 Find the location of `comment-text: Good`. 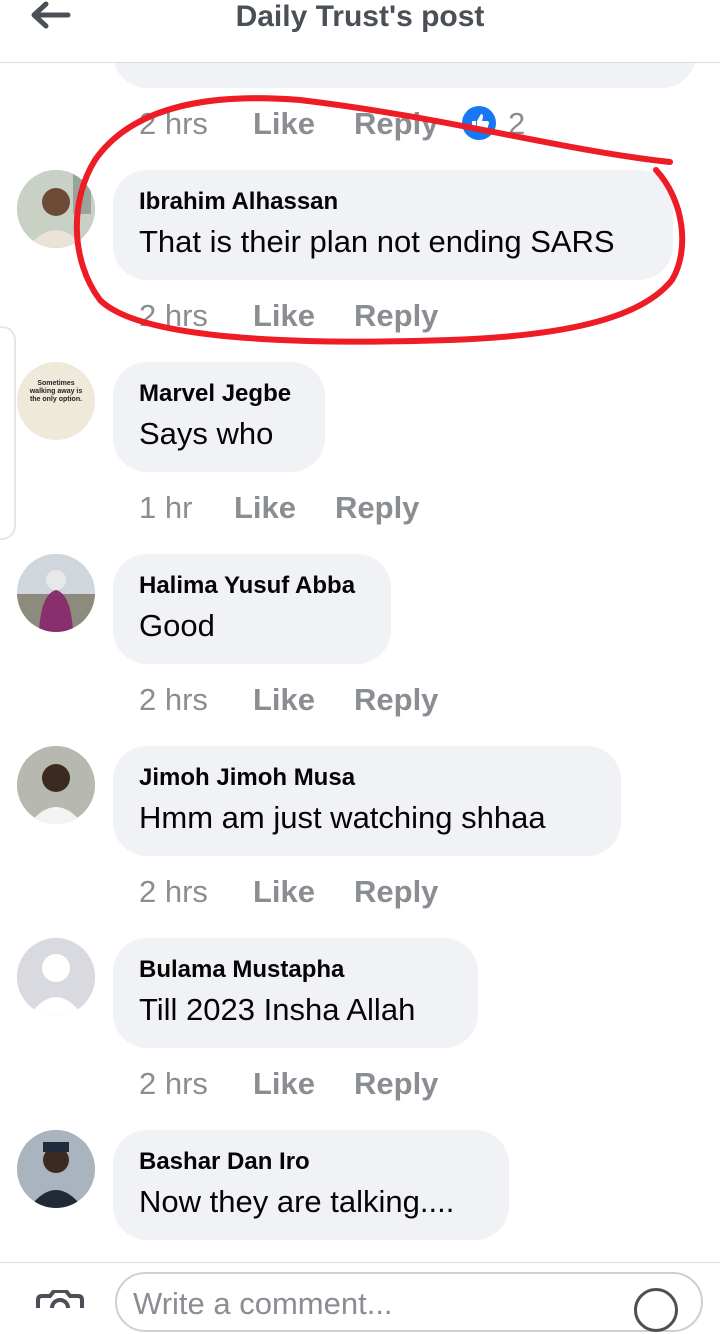

comment-text: Good is located at coordinates (177, 625).